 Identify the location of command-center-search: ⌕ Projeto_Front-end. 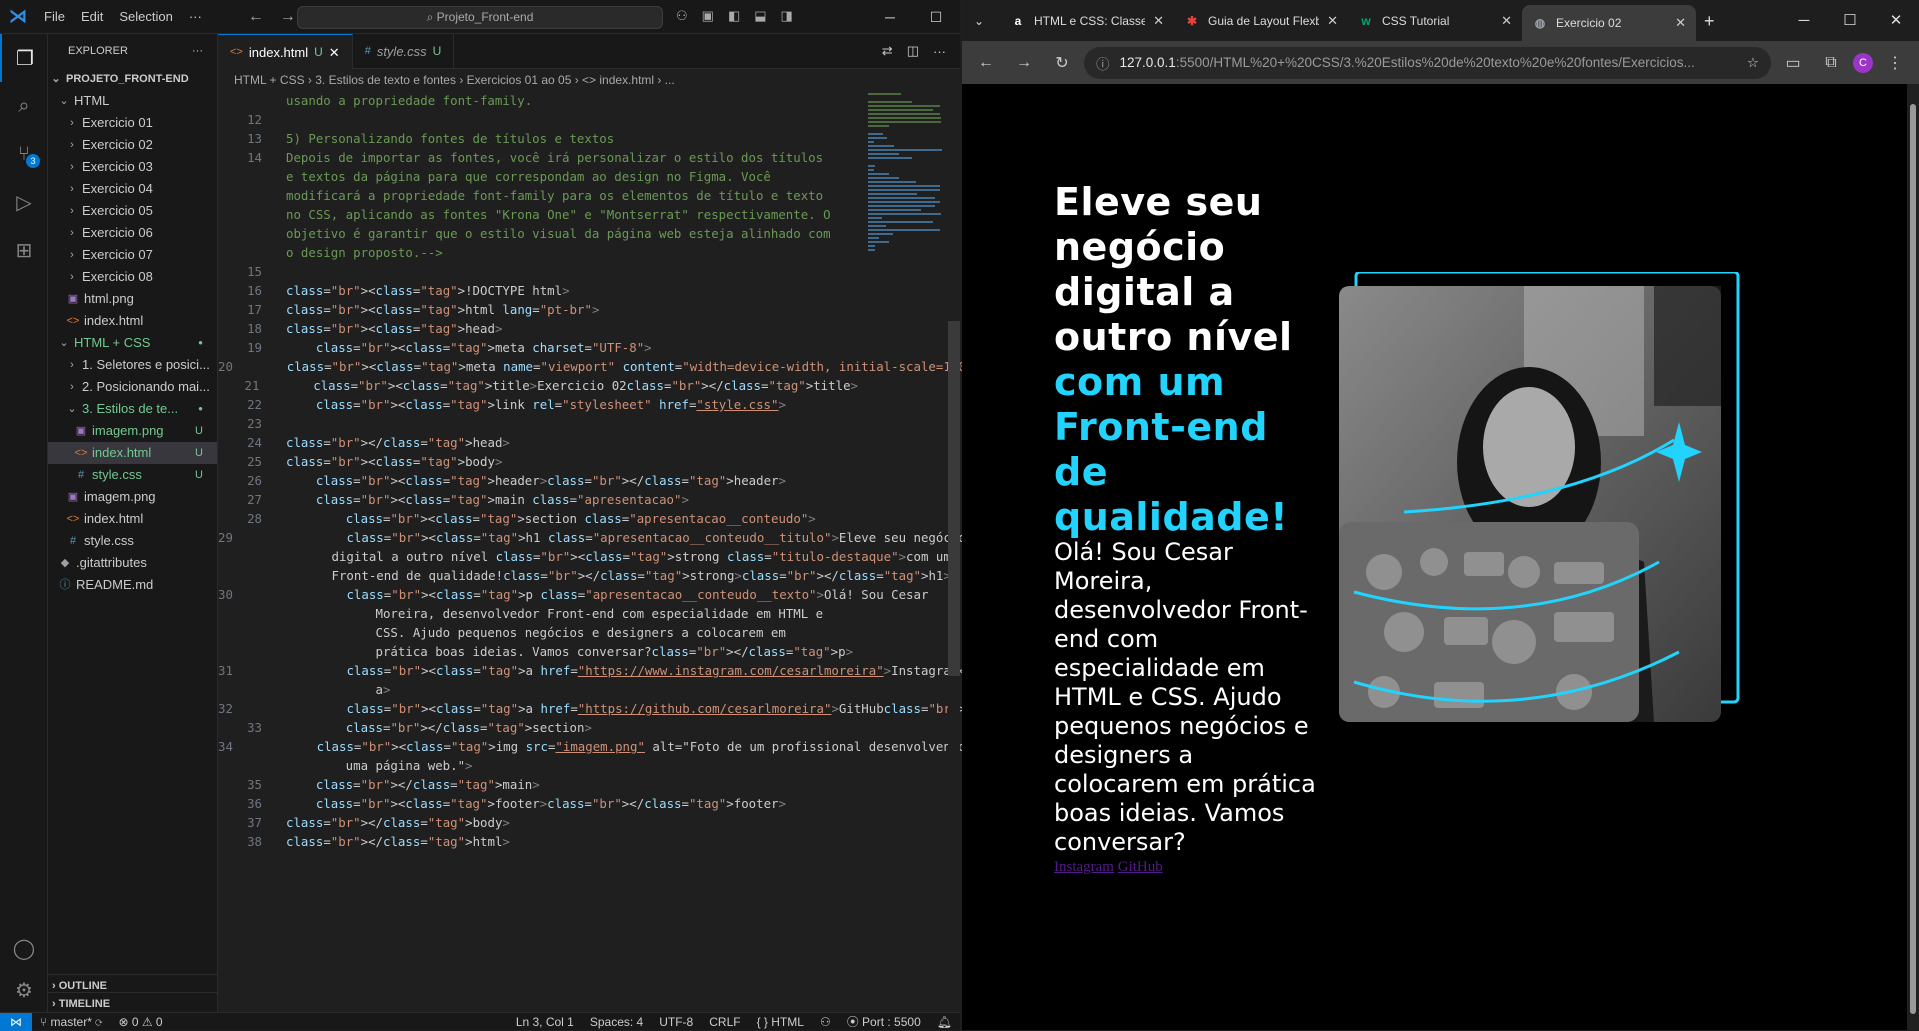
(480, 17).